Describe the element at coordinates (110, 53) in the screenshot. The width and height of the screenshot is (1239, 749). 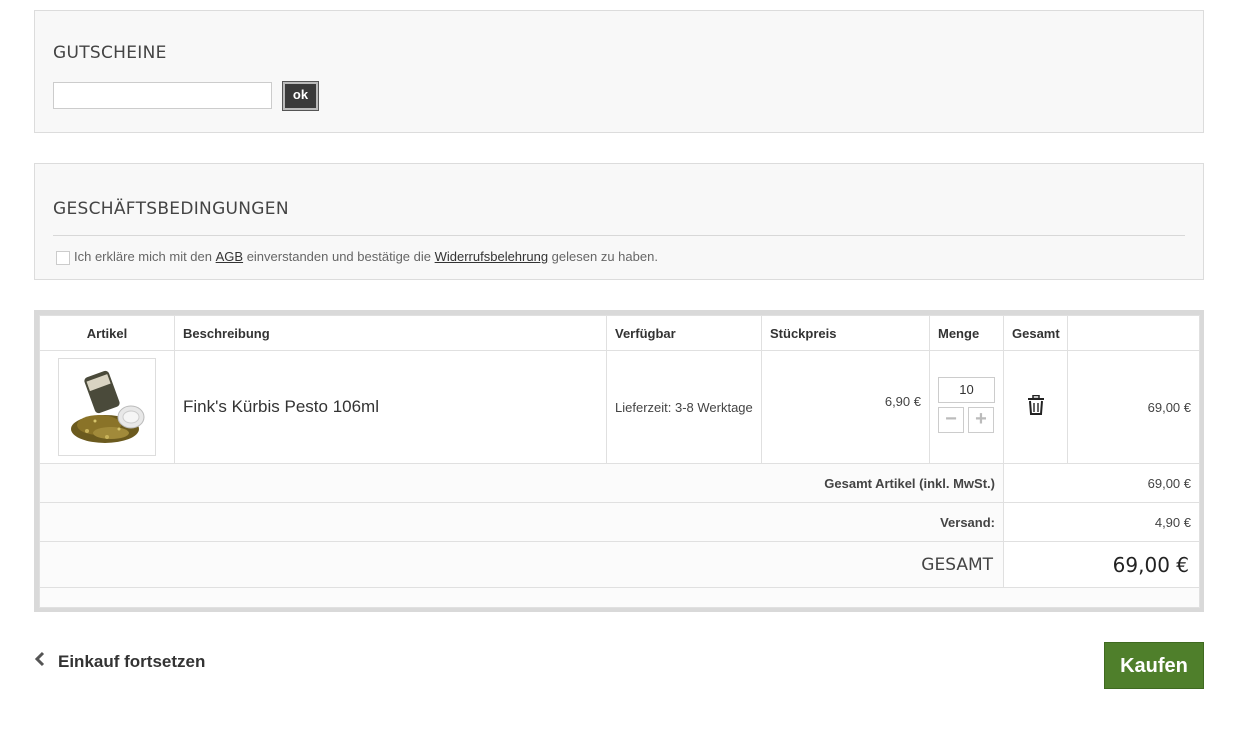
I see `voucher-title: GUTSCHEINE` at that location.